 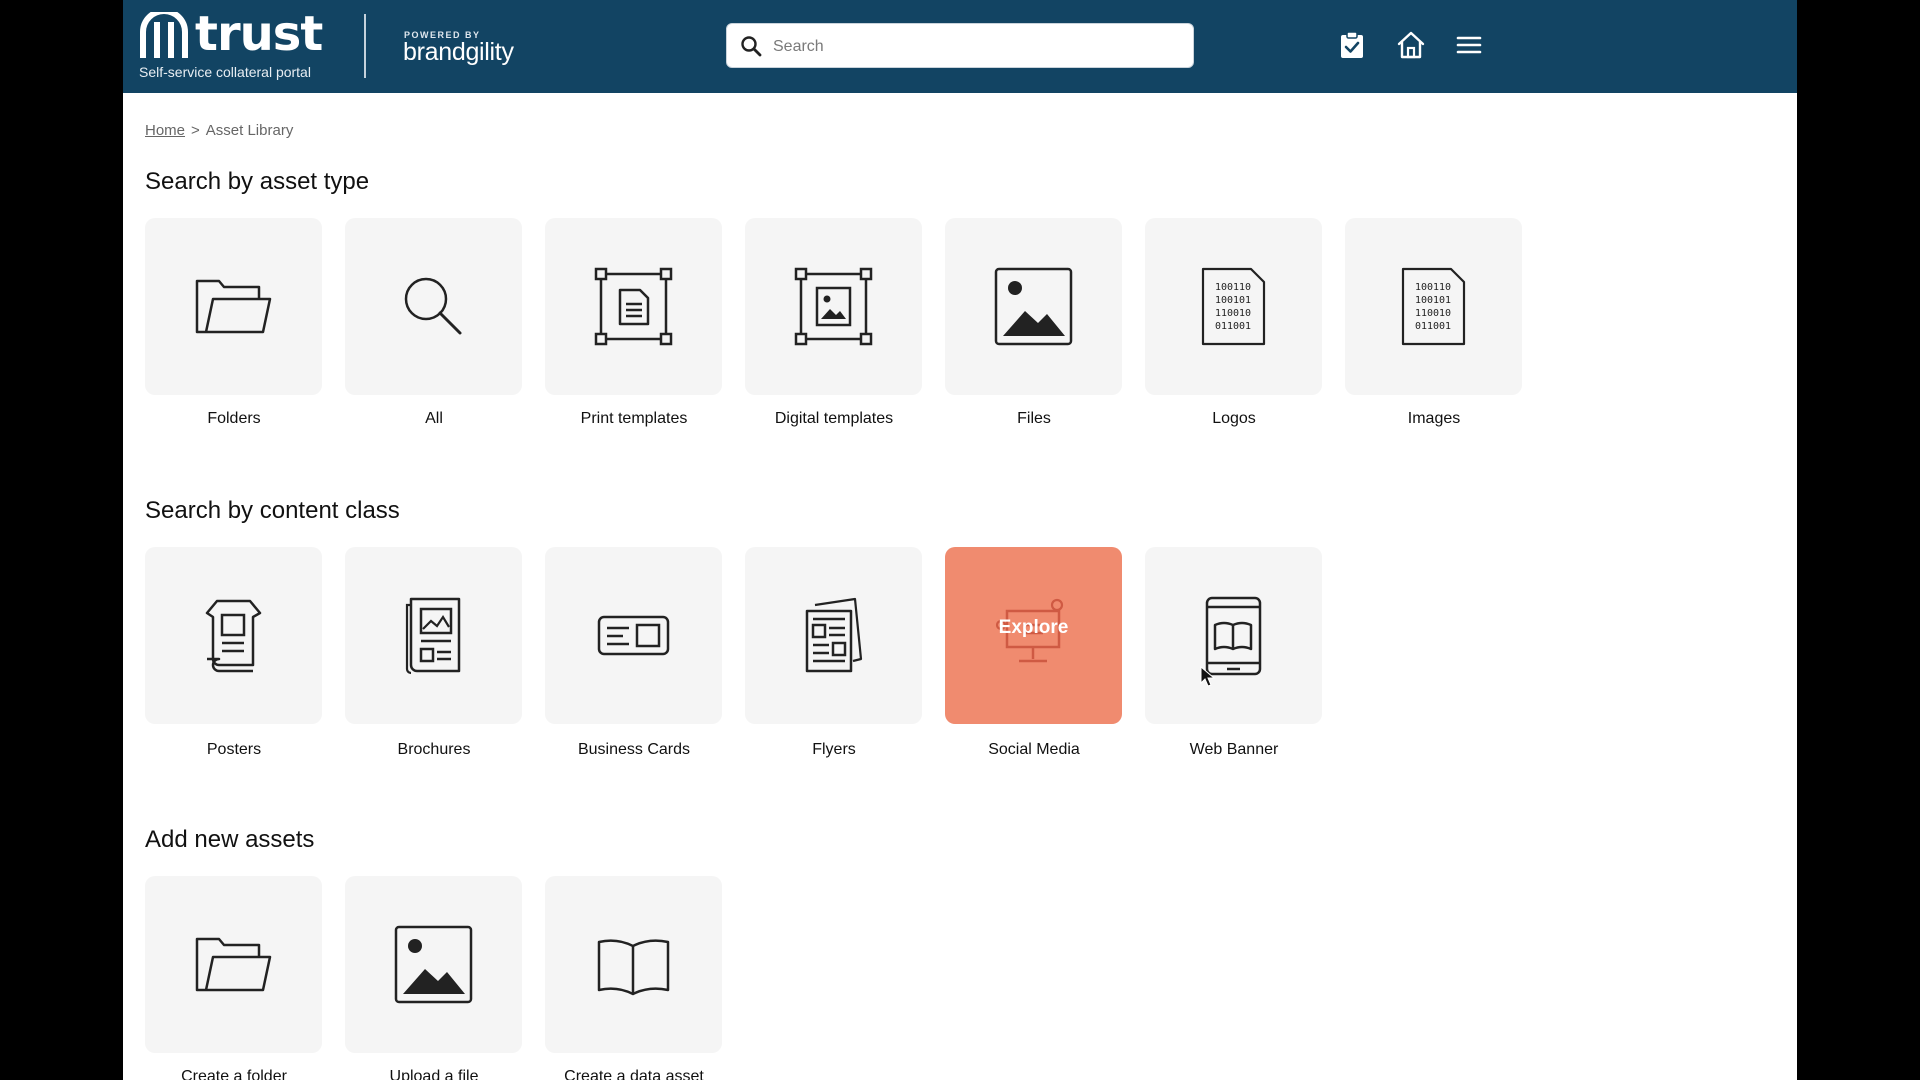 I want to click on breadcrumb-home-link: Home, so click(x=165, y=130).